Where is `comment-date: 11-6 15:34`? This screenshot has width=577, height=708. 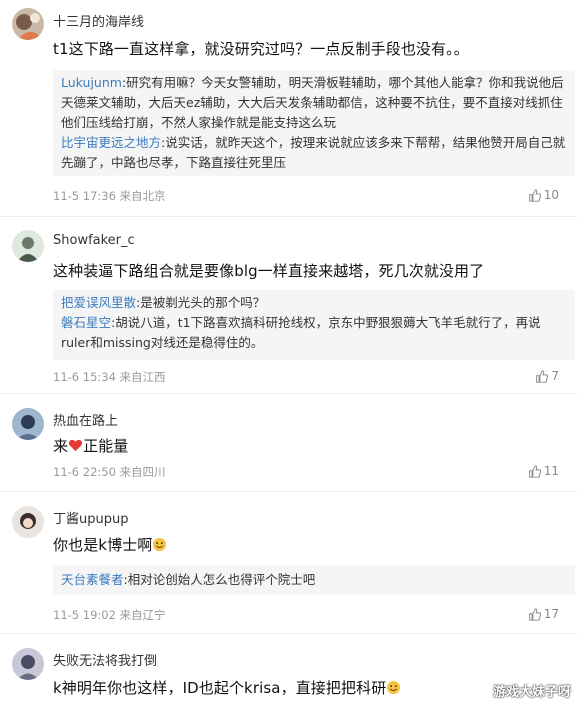
comment-date: 11-6 15:34 is located at coordinates (84, 377).